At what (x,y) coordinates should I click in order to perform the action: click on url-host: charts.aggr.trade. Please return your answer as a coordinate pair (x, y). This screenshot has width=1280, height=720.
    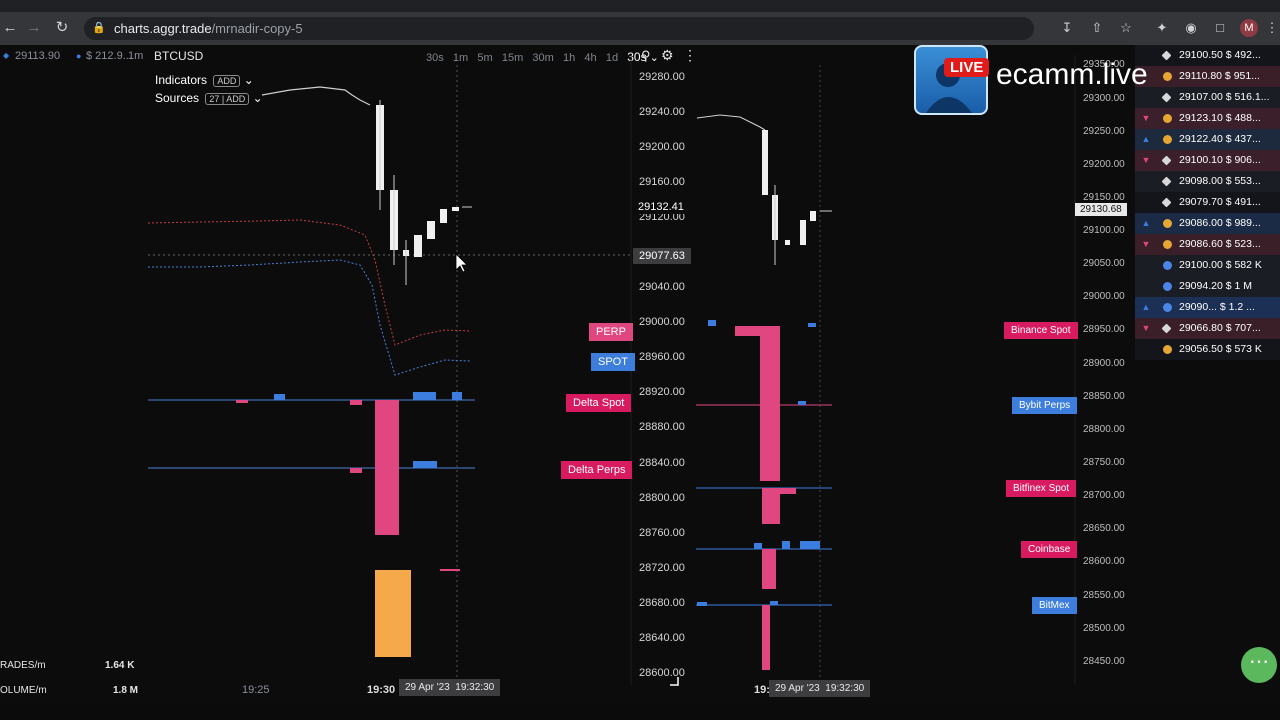
    Looking at the image, I should click on (163, 28).